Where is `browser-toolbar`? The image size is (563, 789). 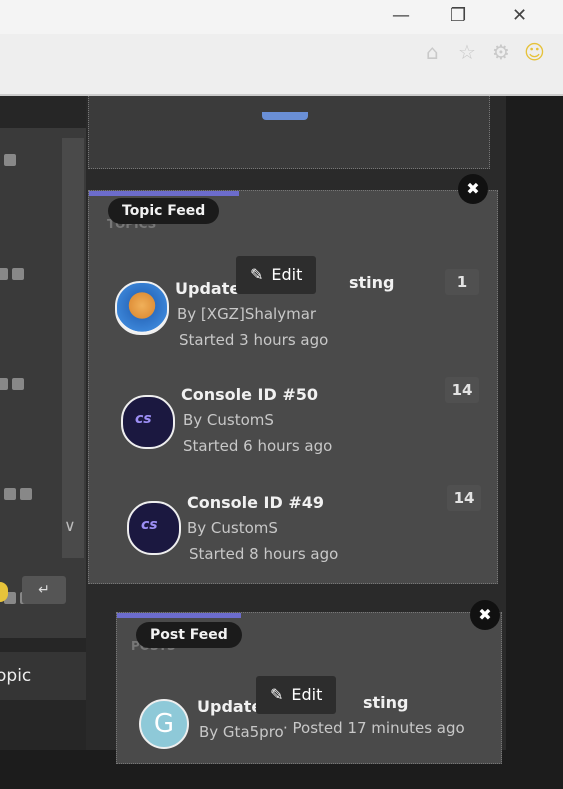
browser-toolbar is located at coordinates (281, 65).